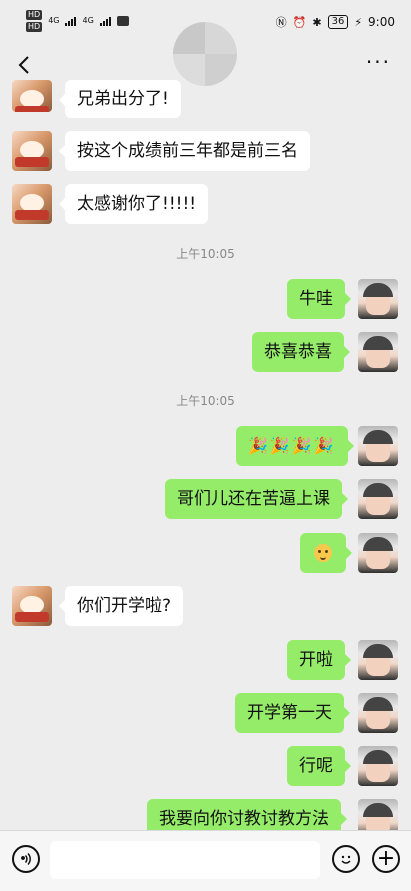  I want to click on chat-bubble-right, so click(326, 553).